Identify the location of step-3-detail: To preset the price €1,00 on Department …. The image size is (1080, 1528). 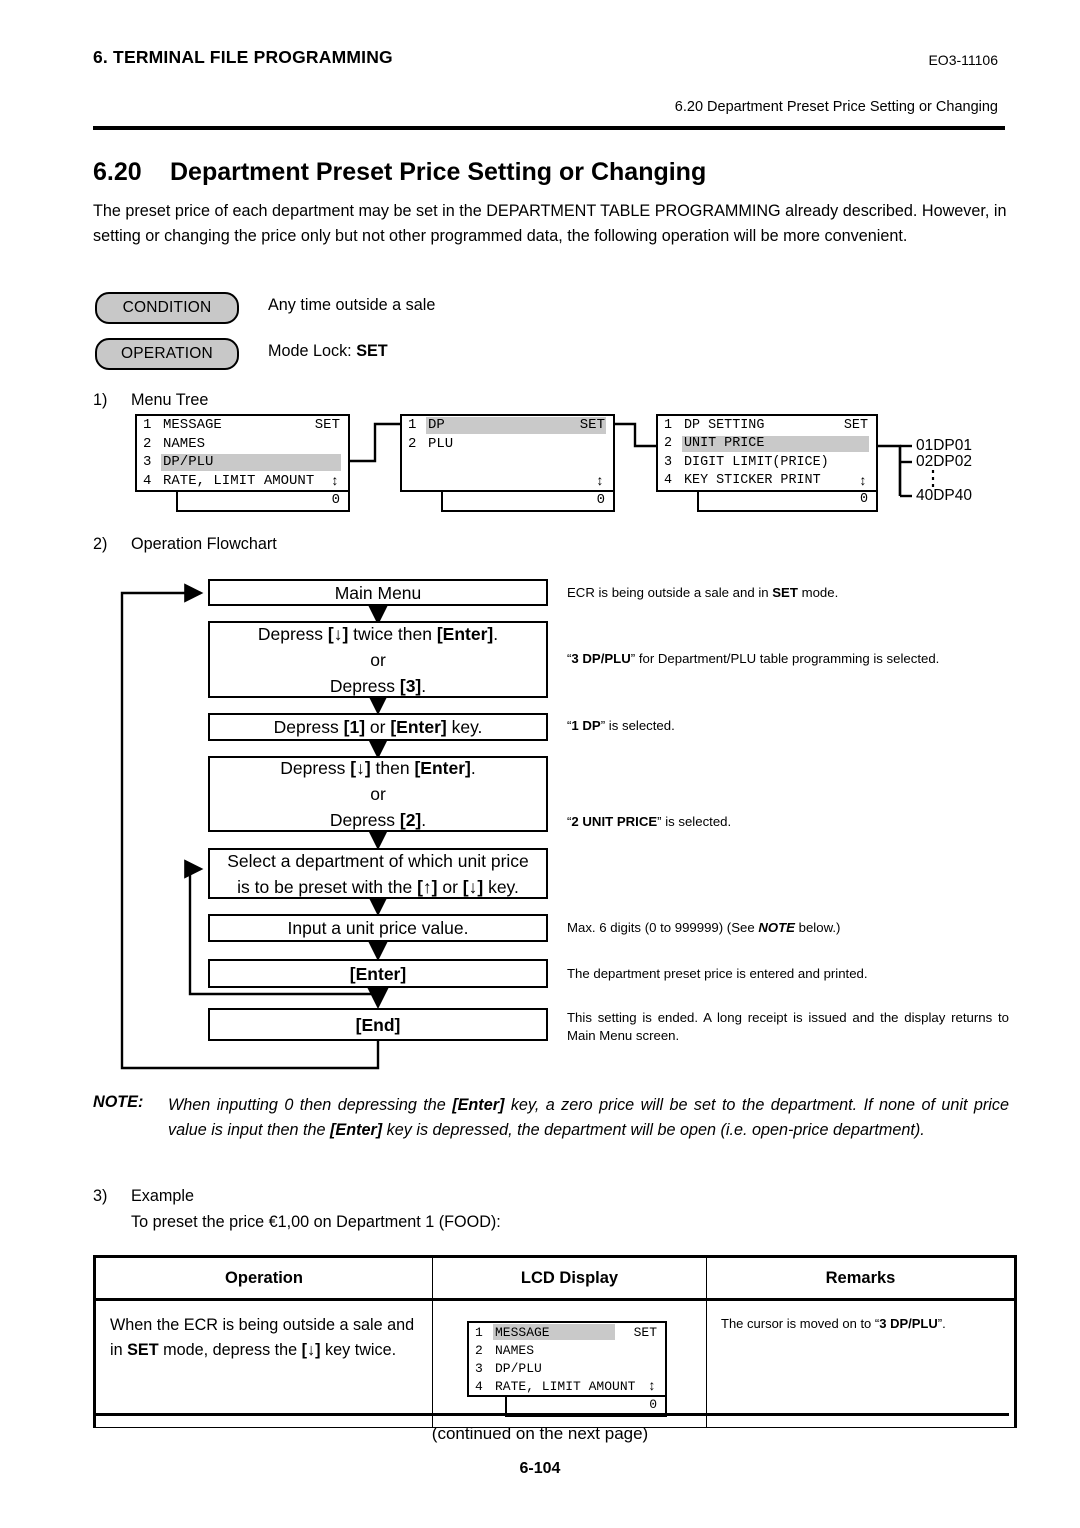
(316, 1222).